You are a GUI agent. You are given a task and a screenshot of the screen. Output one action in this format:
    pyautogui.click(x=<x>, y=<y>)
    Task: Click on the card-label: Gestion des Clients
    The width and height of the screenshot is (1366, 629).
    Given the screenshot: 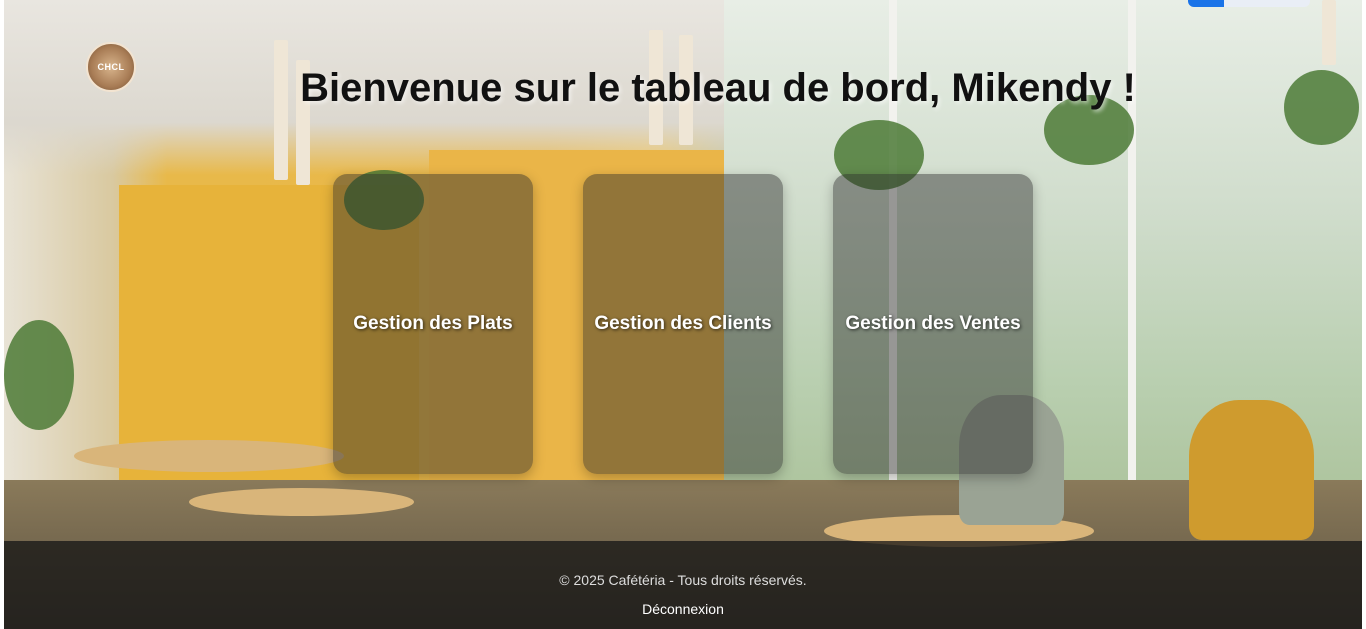 What is the action you would take?
    pyautogui.click(x=683, y=323)
    